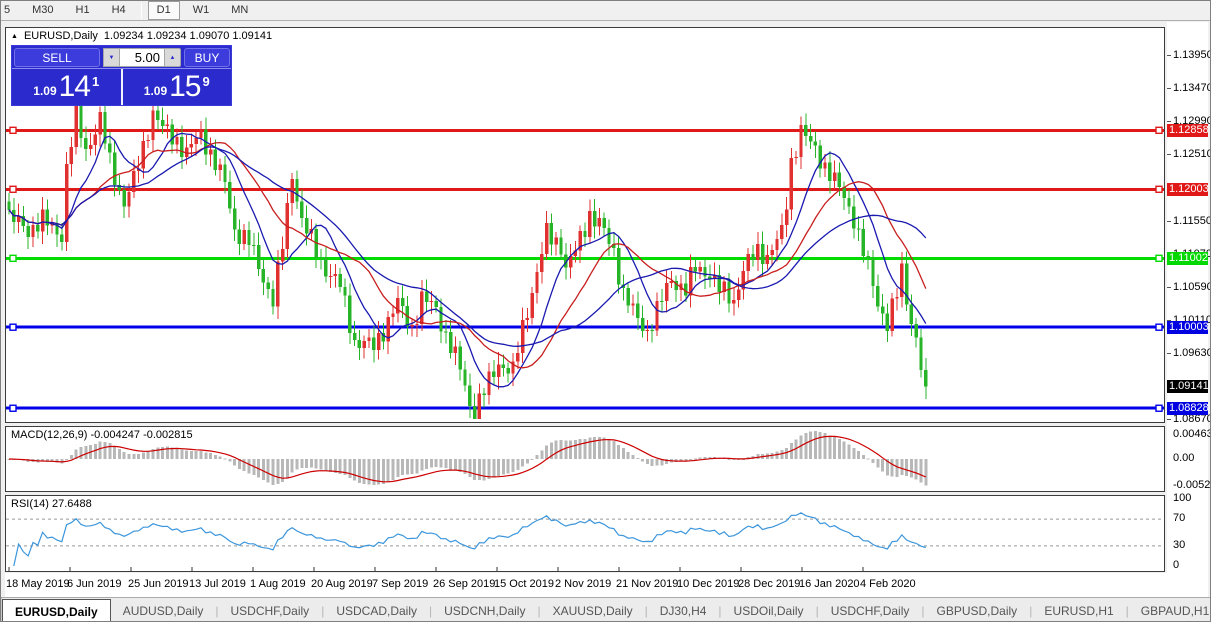 The height and width of the screenshot is (622, 1211). Describe the element at coordinates (1192, 220) in the screenshot. I see `price-axis-label: 1.11550` at that location.